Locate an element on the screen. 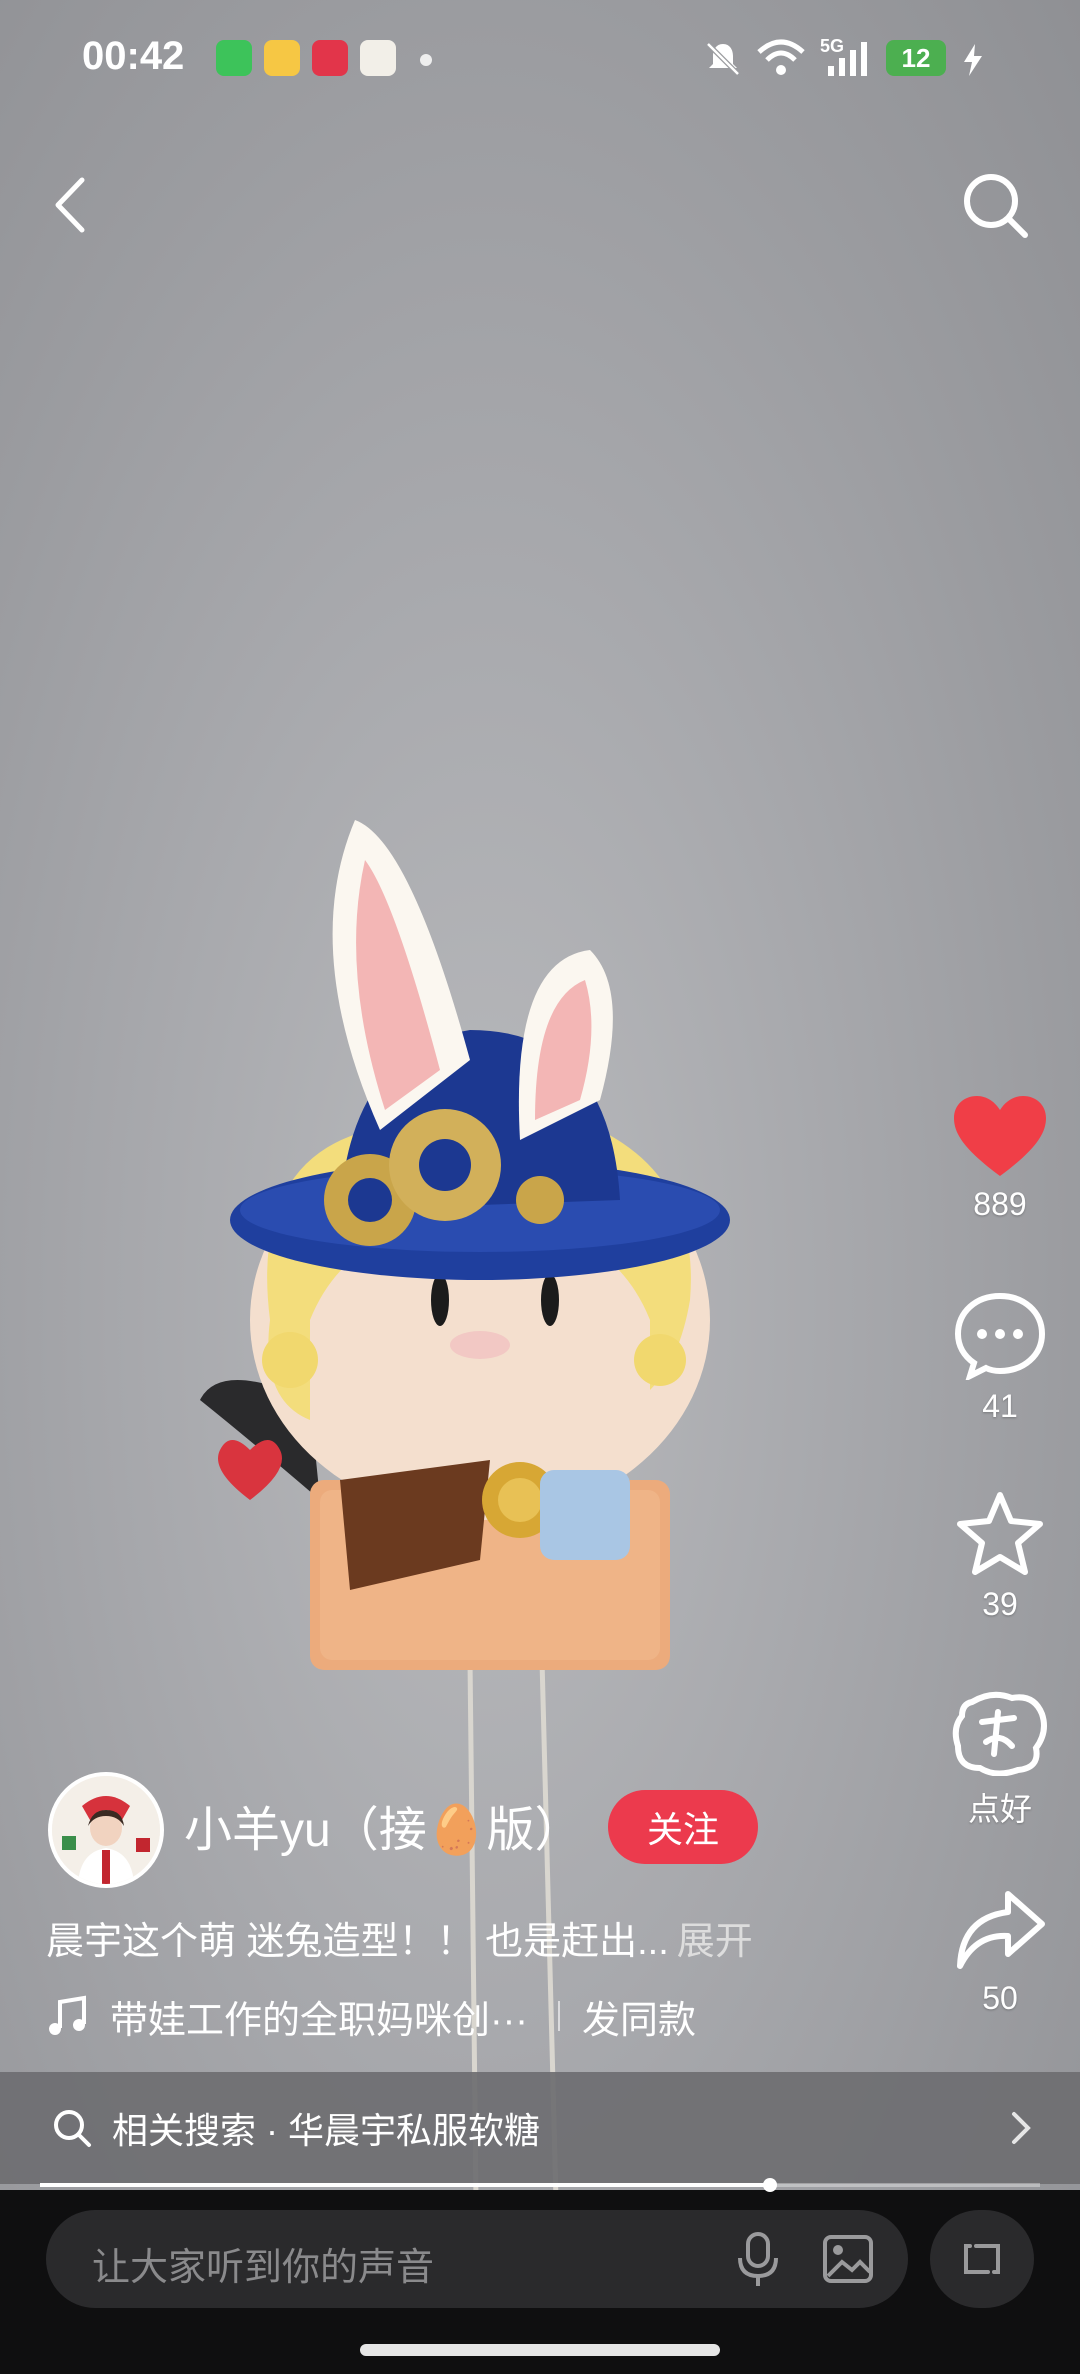 Image resolution: width=1080 pixels, height=2374 pixels. nice-button: 点好 is located at coordinates (1000, 1759).